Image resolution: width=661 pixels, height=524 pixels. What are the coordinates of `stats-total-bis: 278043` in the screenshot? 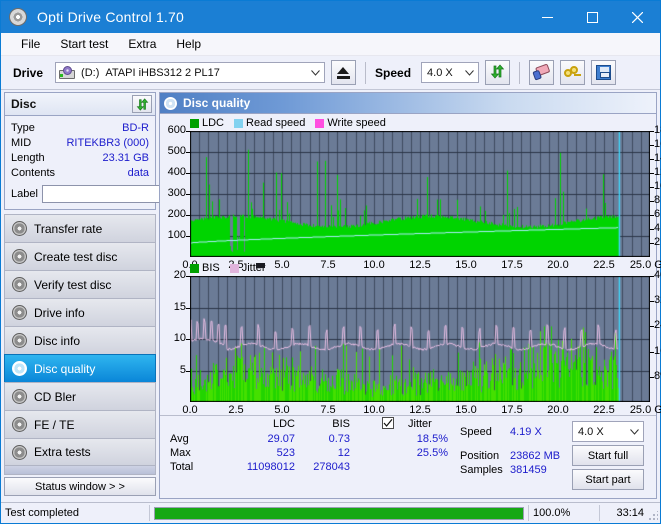 It's located at (331, 467).